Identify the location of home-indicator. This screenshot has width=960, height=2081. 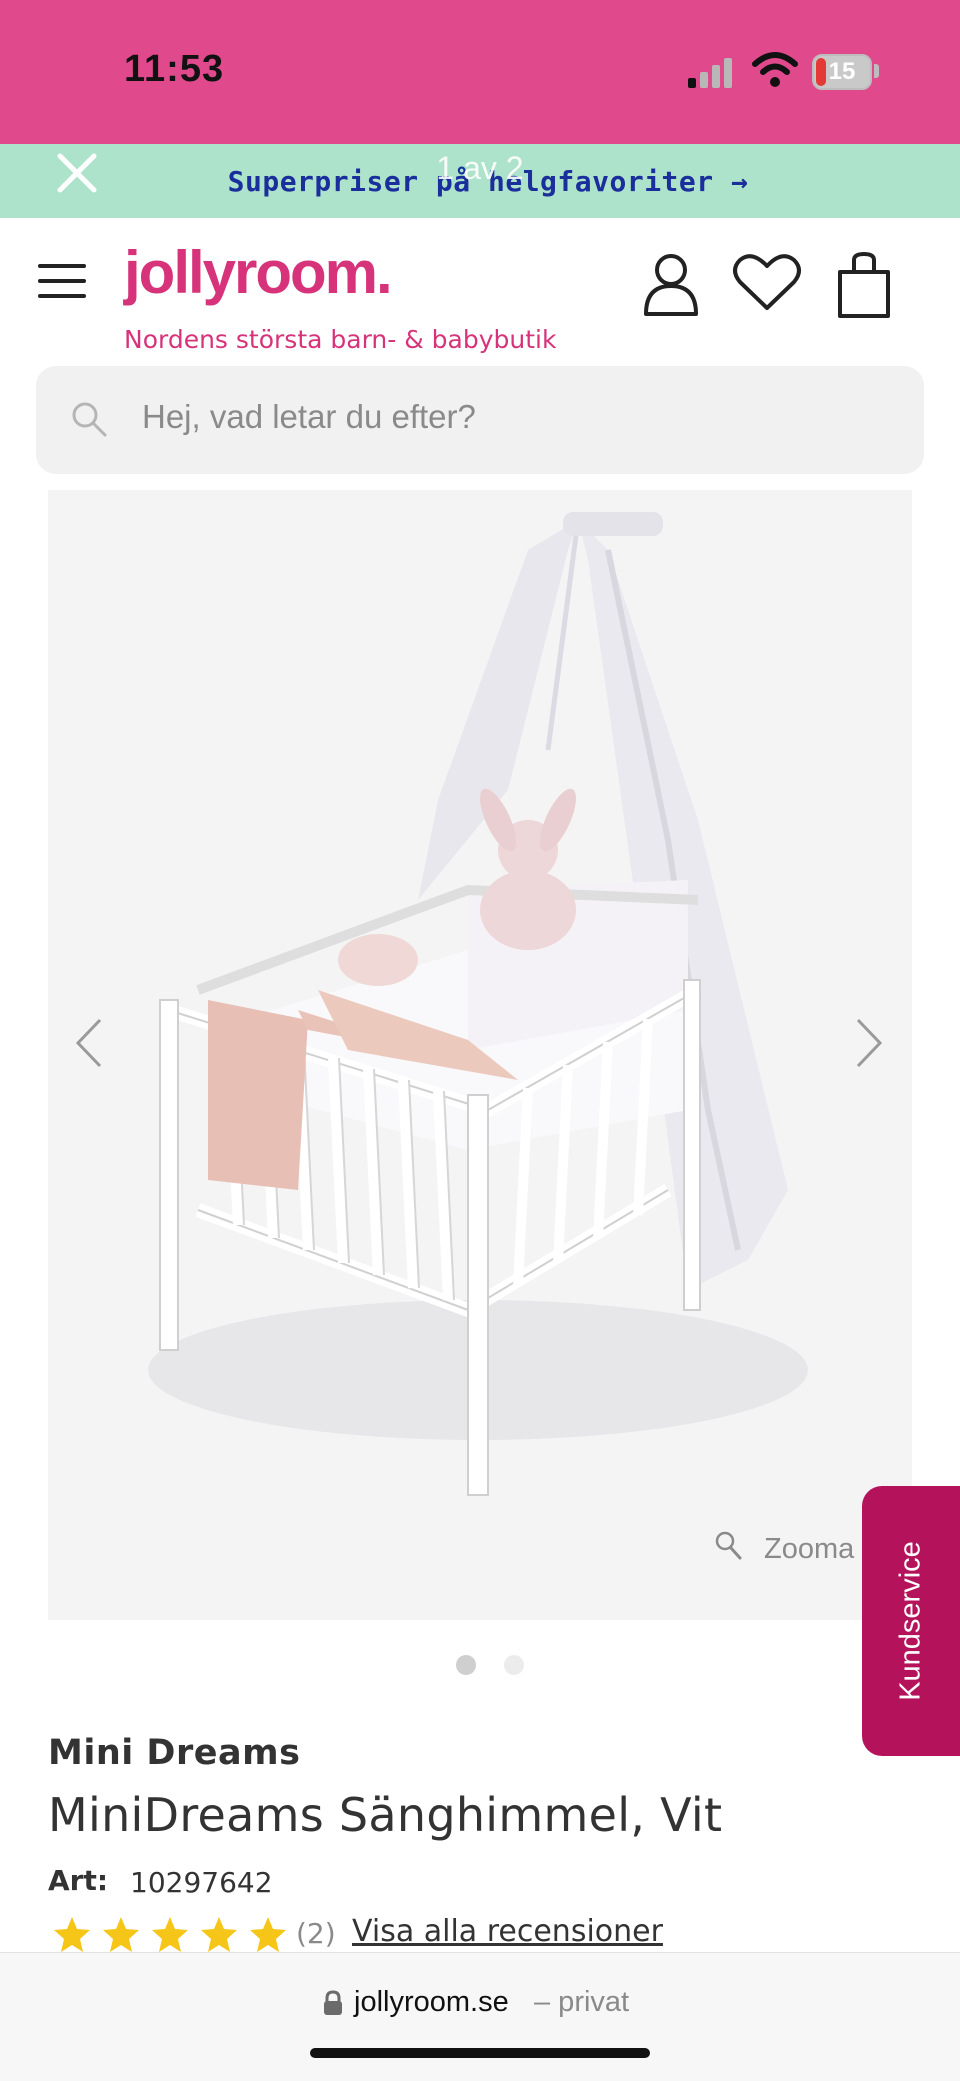
(480, 2053).